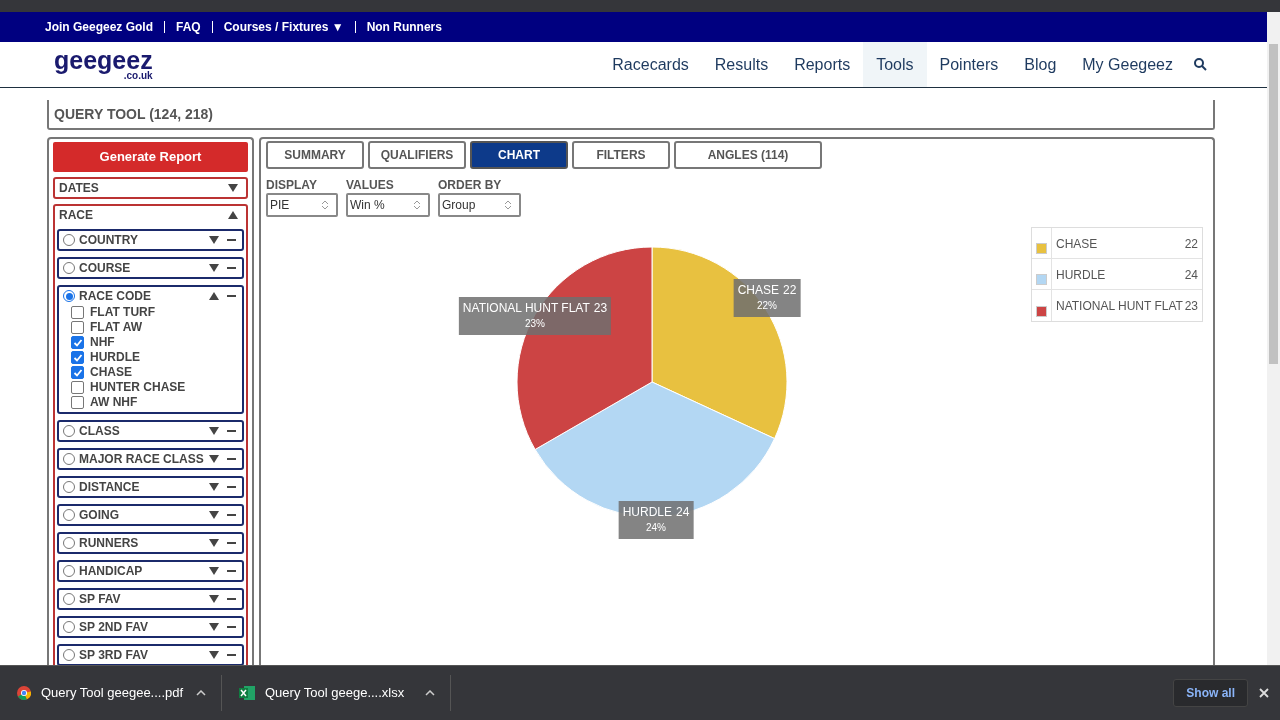  Describe the element at coordinates (143, 188) in the screenshot. I see `section-label: DATES` at that location.